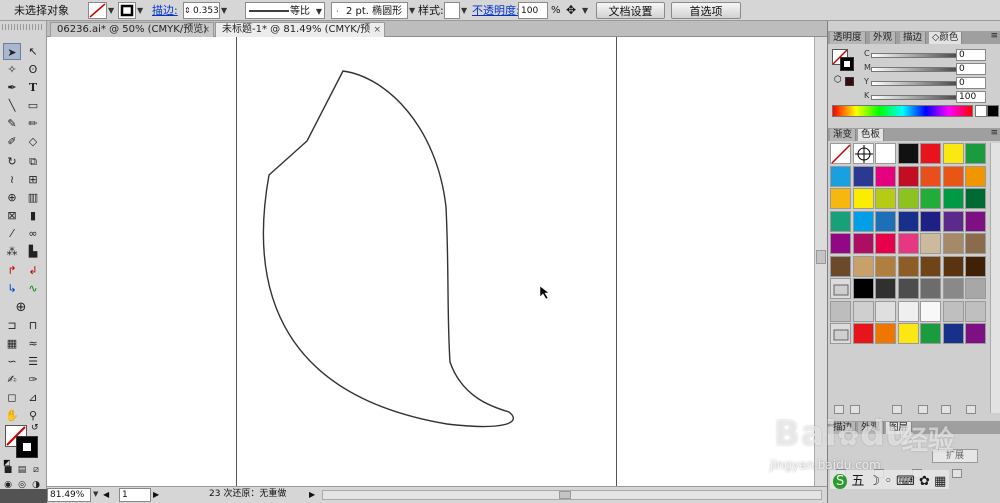 This screenshot has width=1000, height=503. I want to click on free-transform-tool-icon: ⊞, so click(33, 179).